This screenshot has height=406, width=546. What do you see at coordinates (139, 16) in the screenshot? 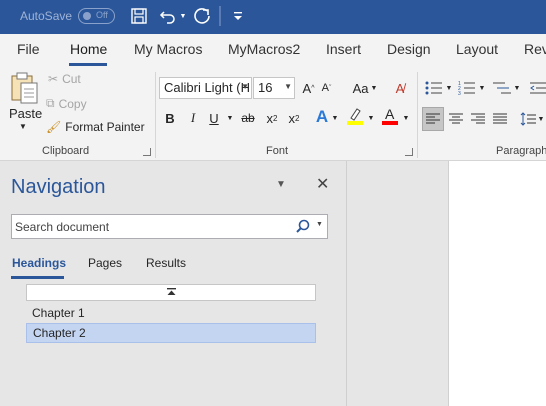
I see `save-icon` at bounding box center [139, 16].